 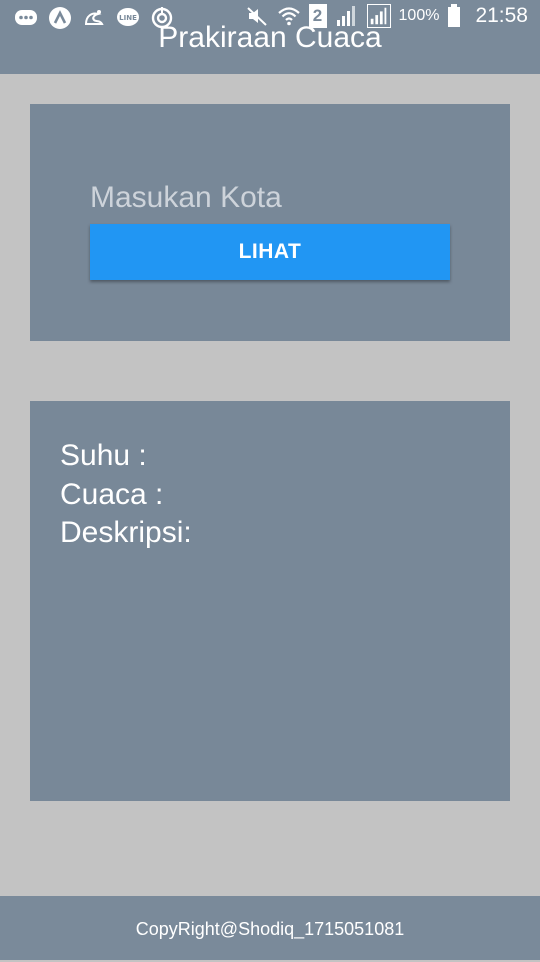 What do you see at coordinates (270, 252) in the screenshot?
I see `lihat-button: LIHAT` at bounding box center [270, 252].